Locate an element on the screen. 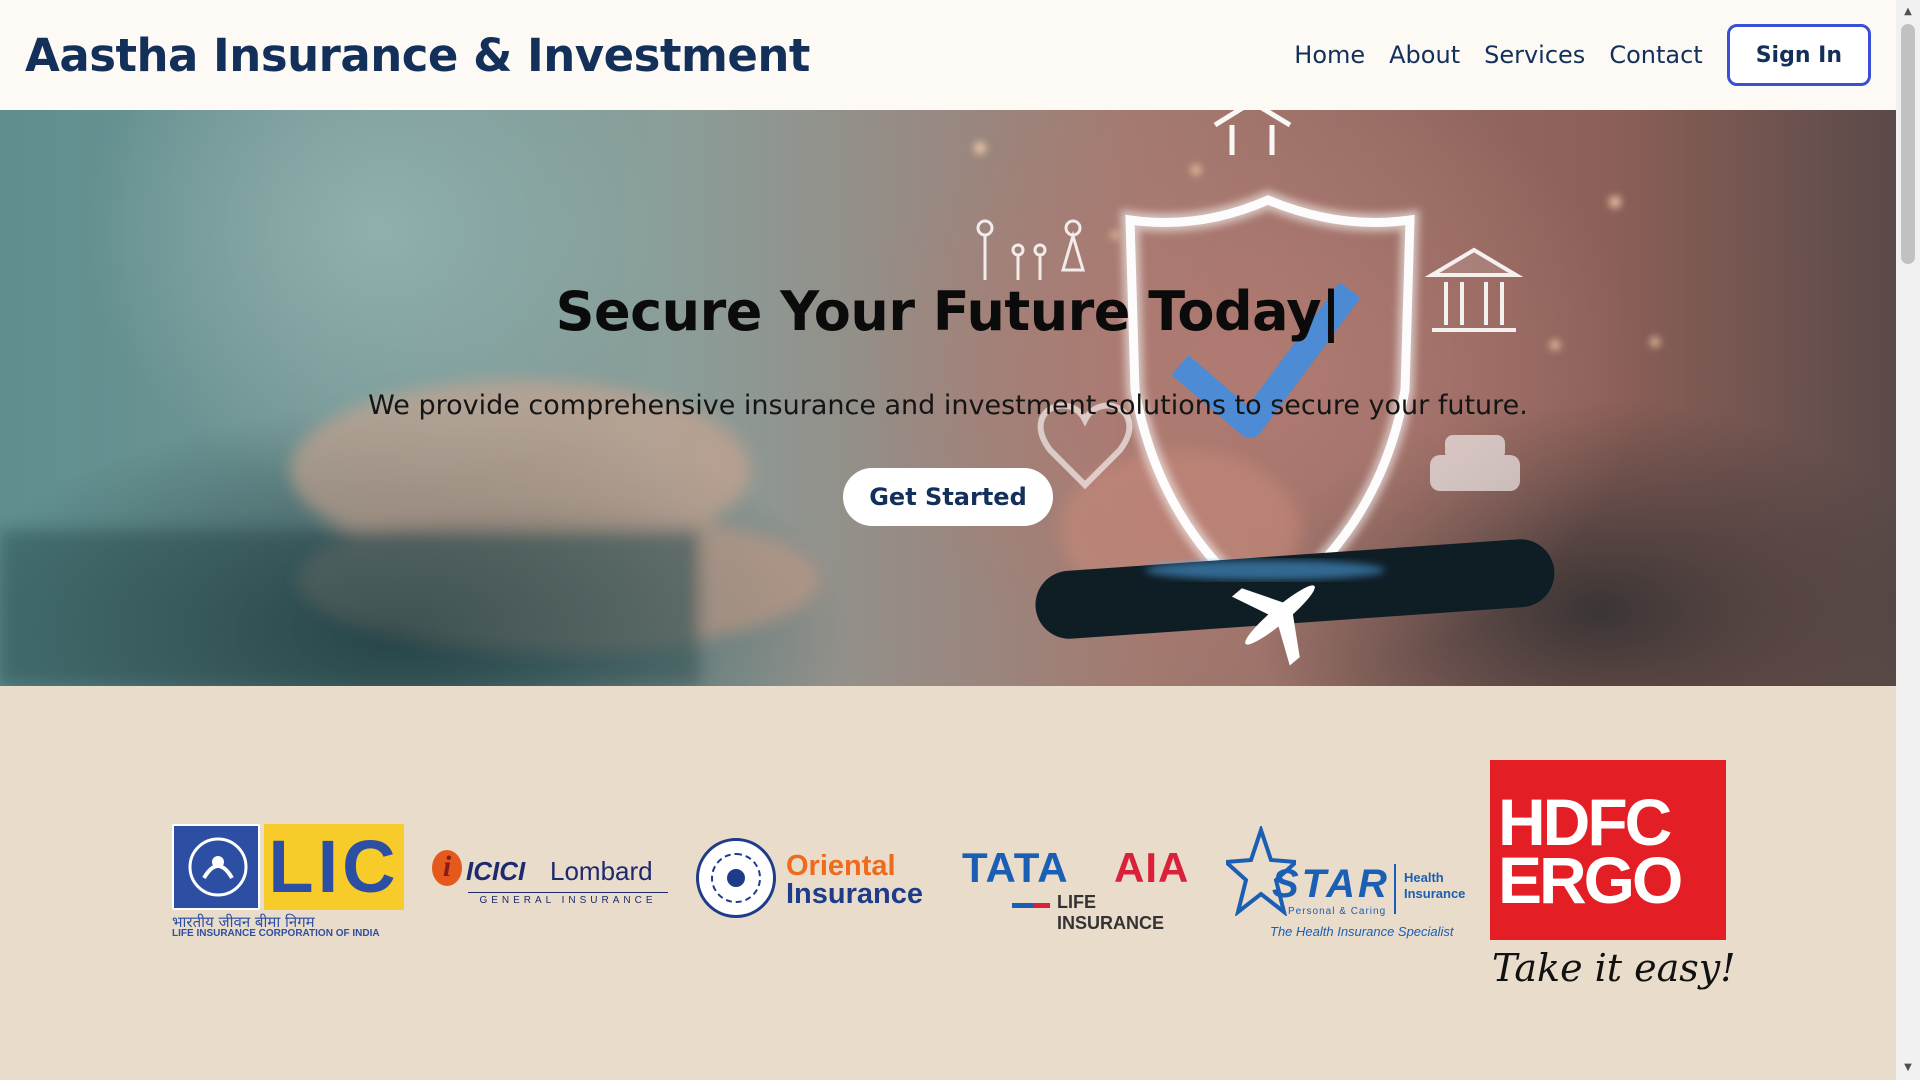  scroll-down-arrow-icon: ▼ is located at coordinates (1908, 1068).